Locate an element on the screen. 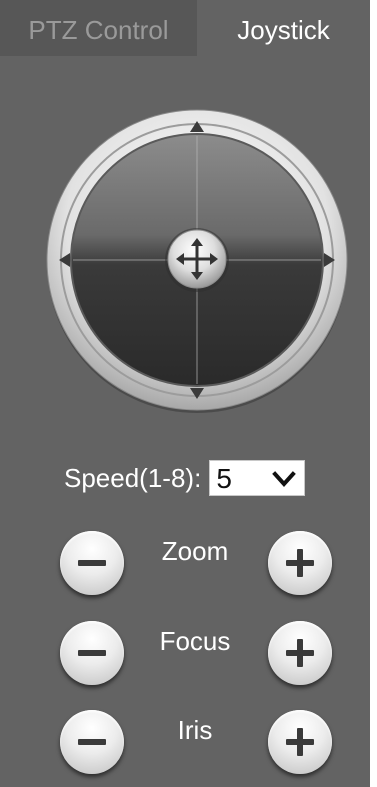  focus-row: Focus is located at coordinates (185, 653).